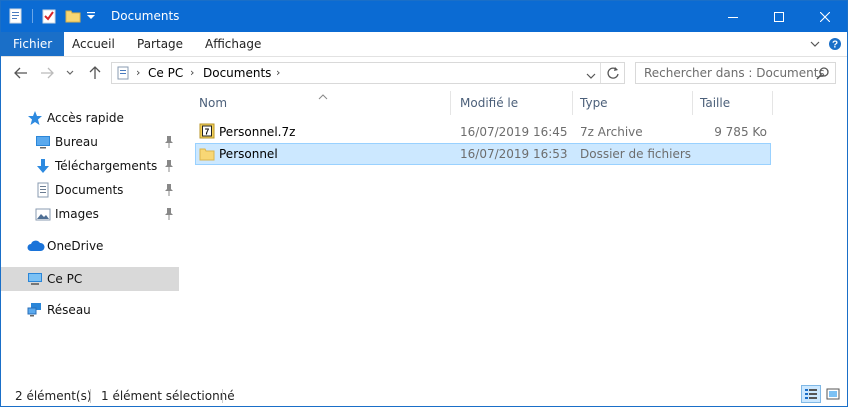 Image resolution: width=848 pixels, height=407 pixels. Describe the element at coordinates (85, 118) in the screenshot. I see `nav-label: Accès rapide` at that location.